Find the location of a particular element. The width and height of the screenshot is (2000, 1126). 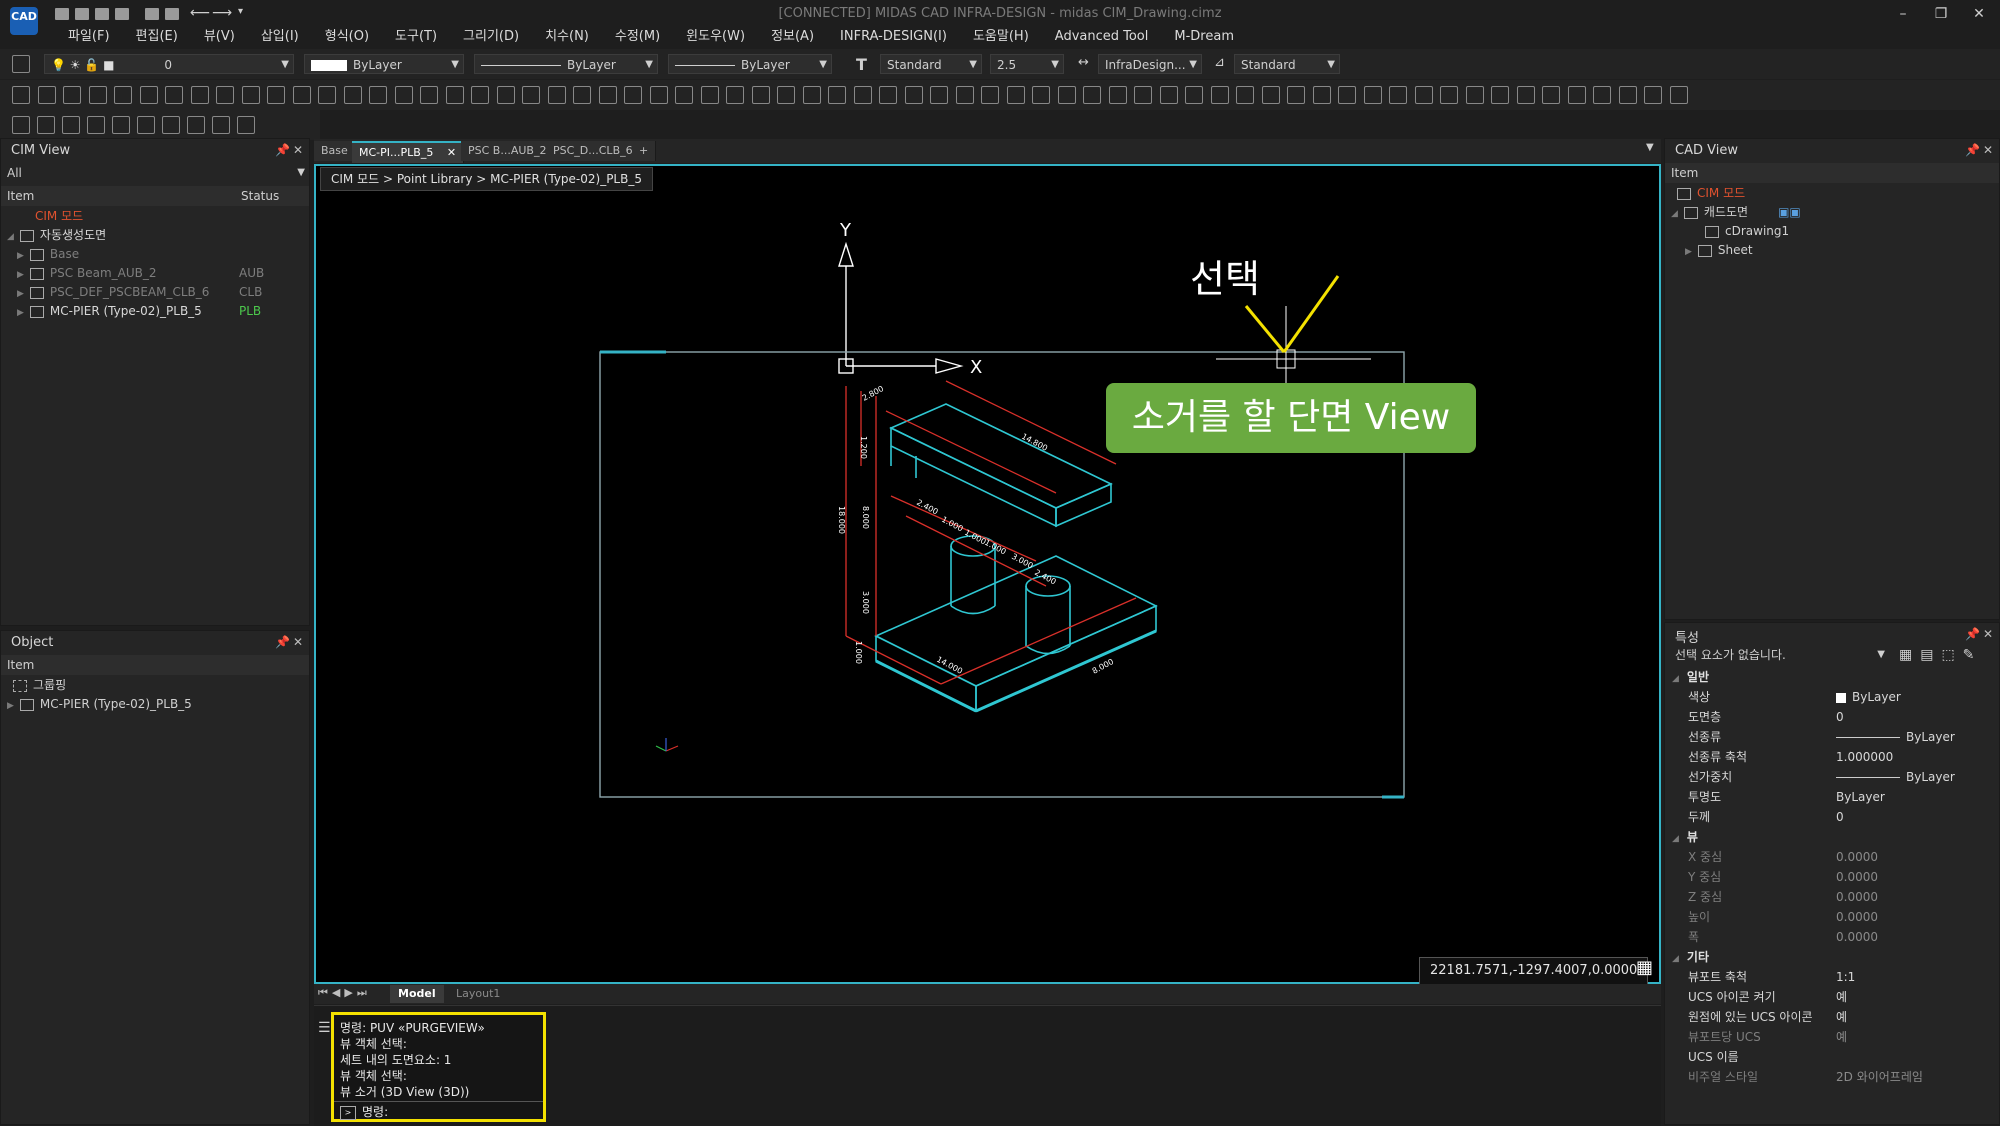

cim-tree-item: ◢ 자동생성도면 is located at coordinates (154, 235).